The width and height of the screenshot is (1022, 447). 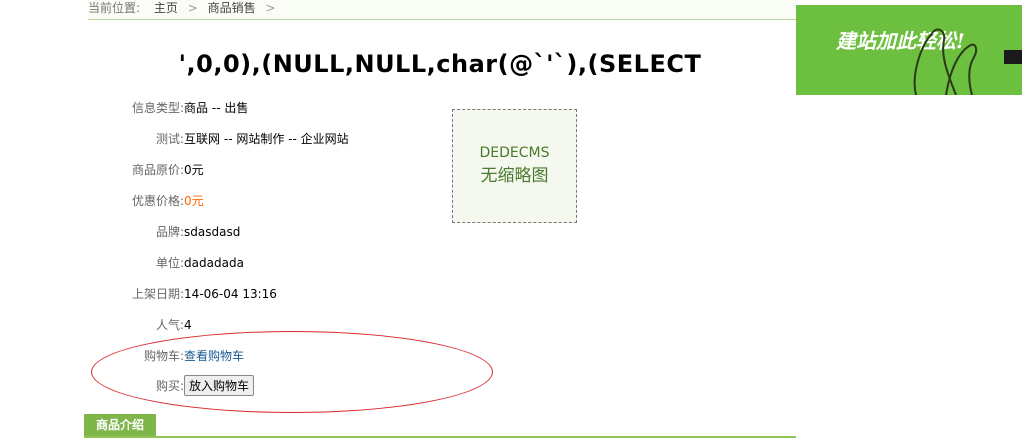 I want to click on detail-value: 0元, so click(x=194, y=170).